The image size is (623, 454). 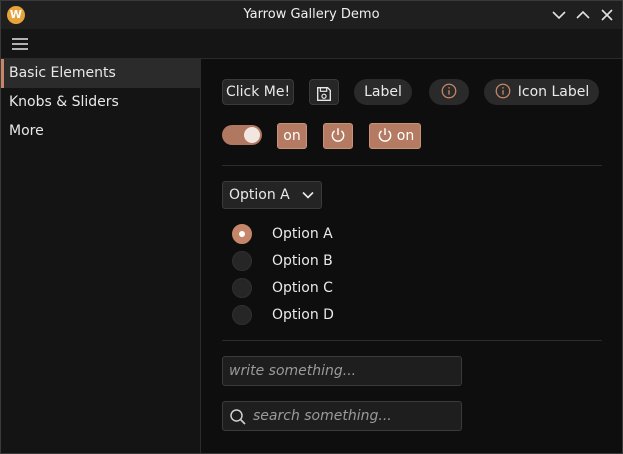 I want to click on menu-button, so click(x=20, y=44).